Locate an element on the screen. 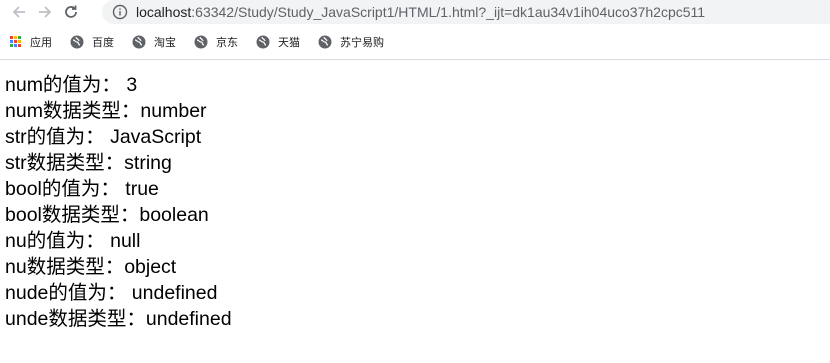 This screenshot has width=830, height=363. bookmark-tmall: 天猫 is located at coordinates (278, 42).